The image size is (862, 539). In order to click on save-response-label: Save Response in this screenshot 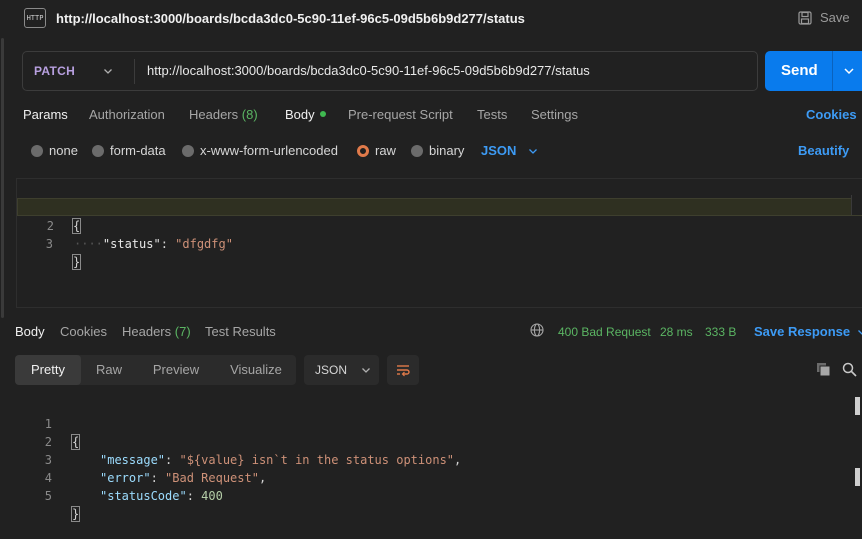, I will do `click(802, 331)`.